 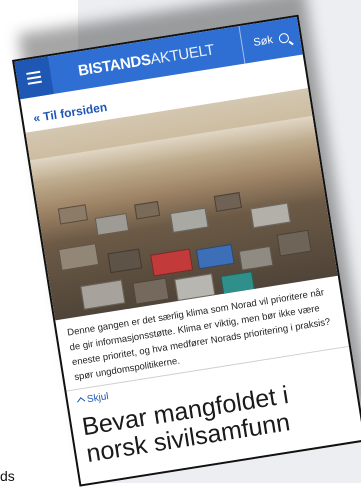 I want to click on search-icon, so click(x=283, y=38).